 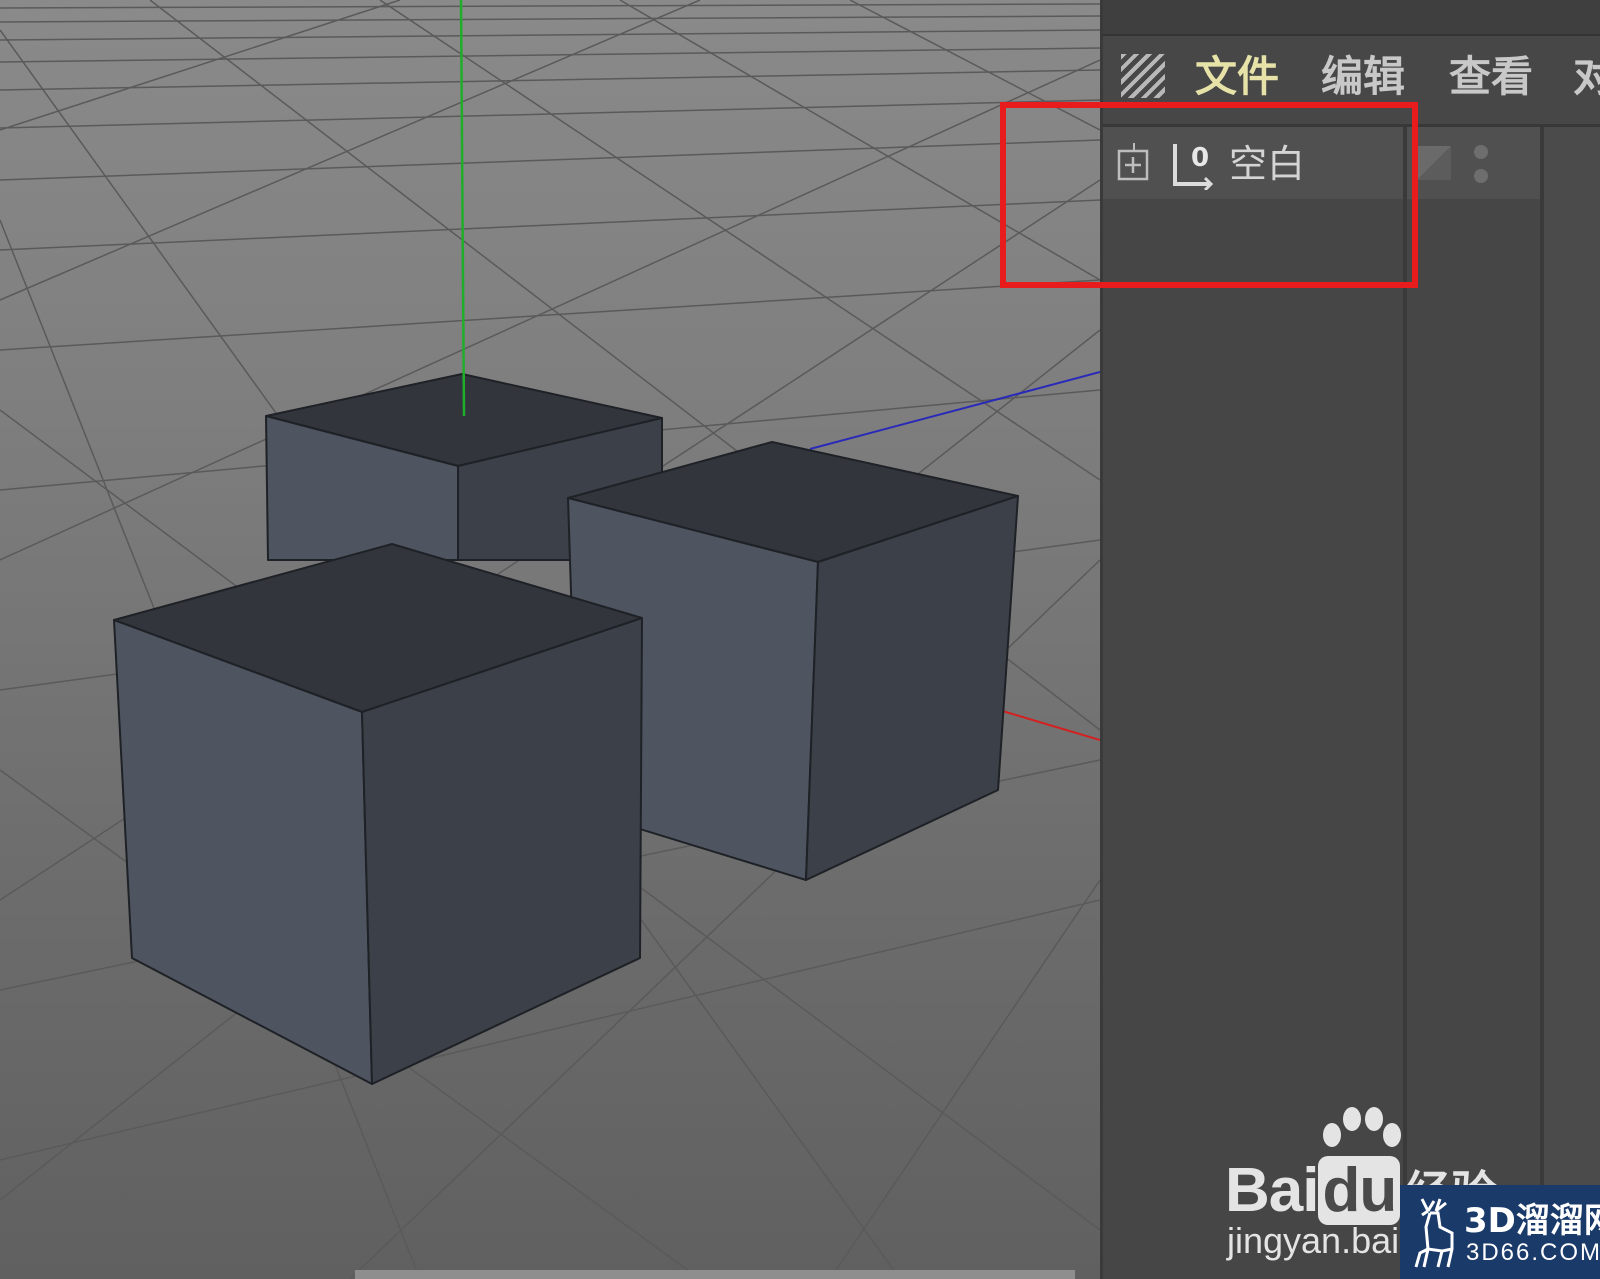 I want to click on layer-edit-icon, so click(x=1434, y=163).